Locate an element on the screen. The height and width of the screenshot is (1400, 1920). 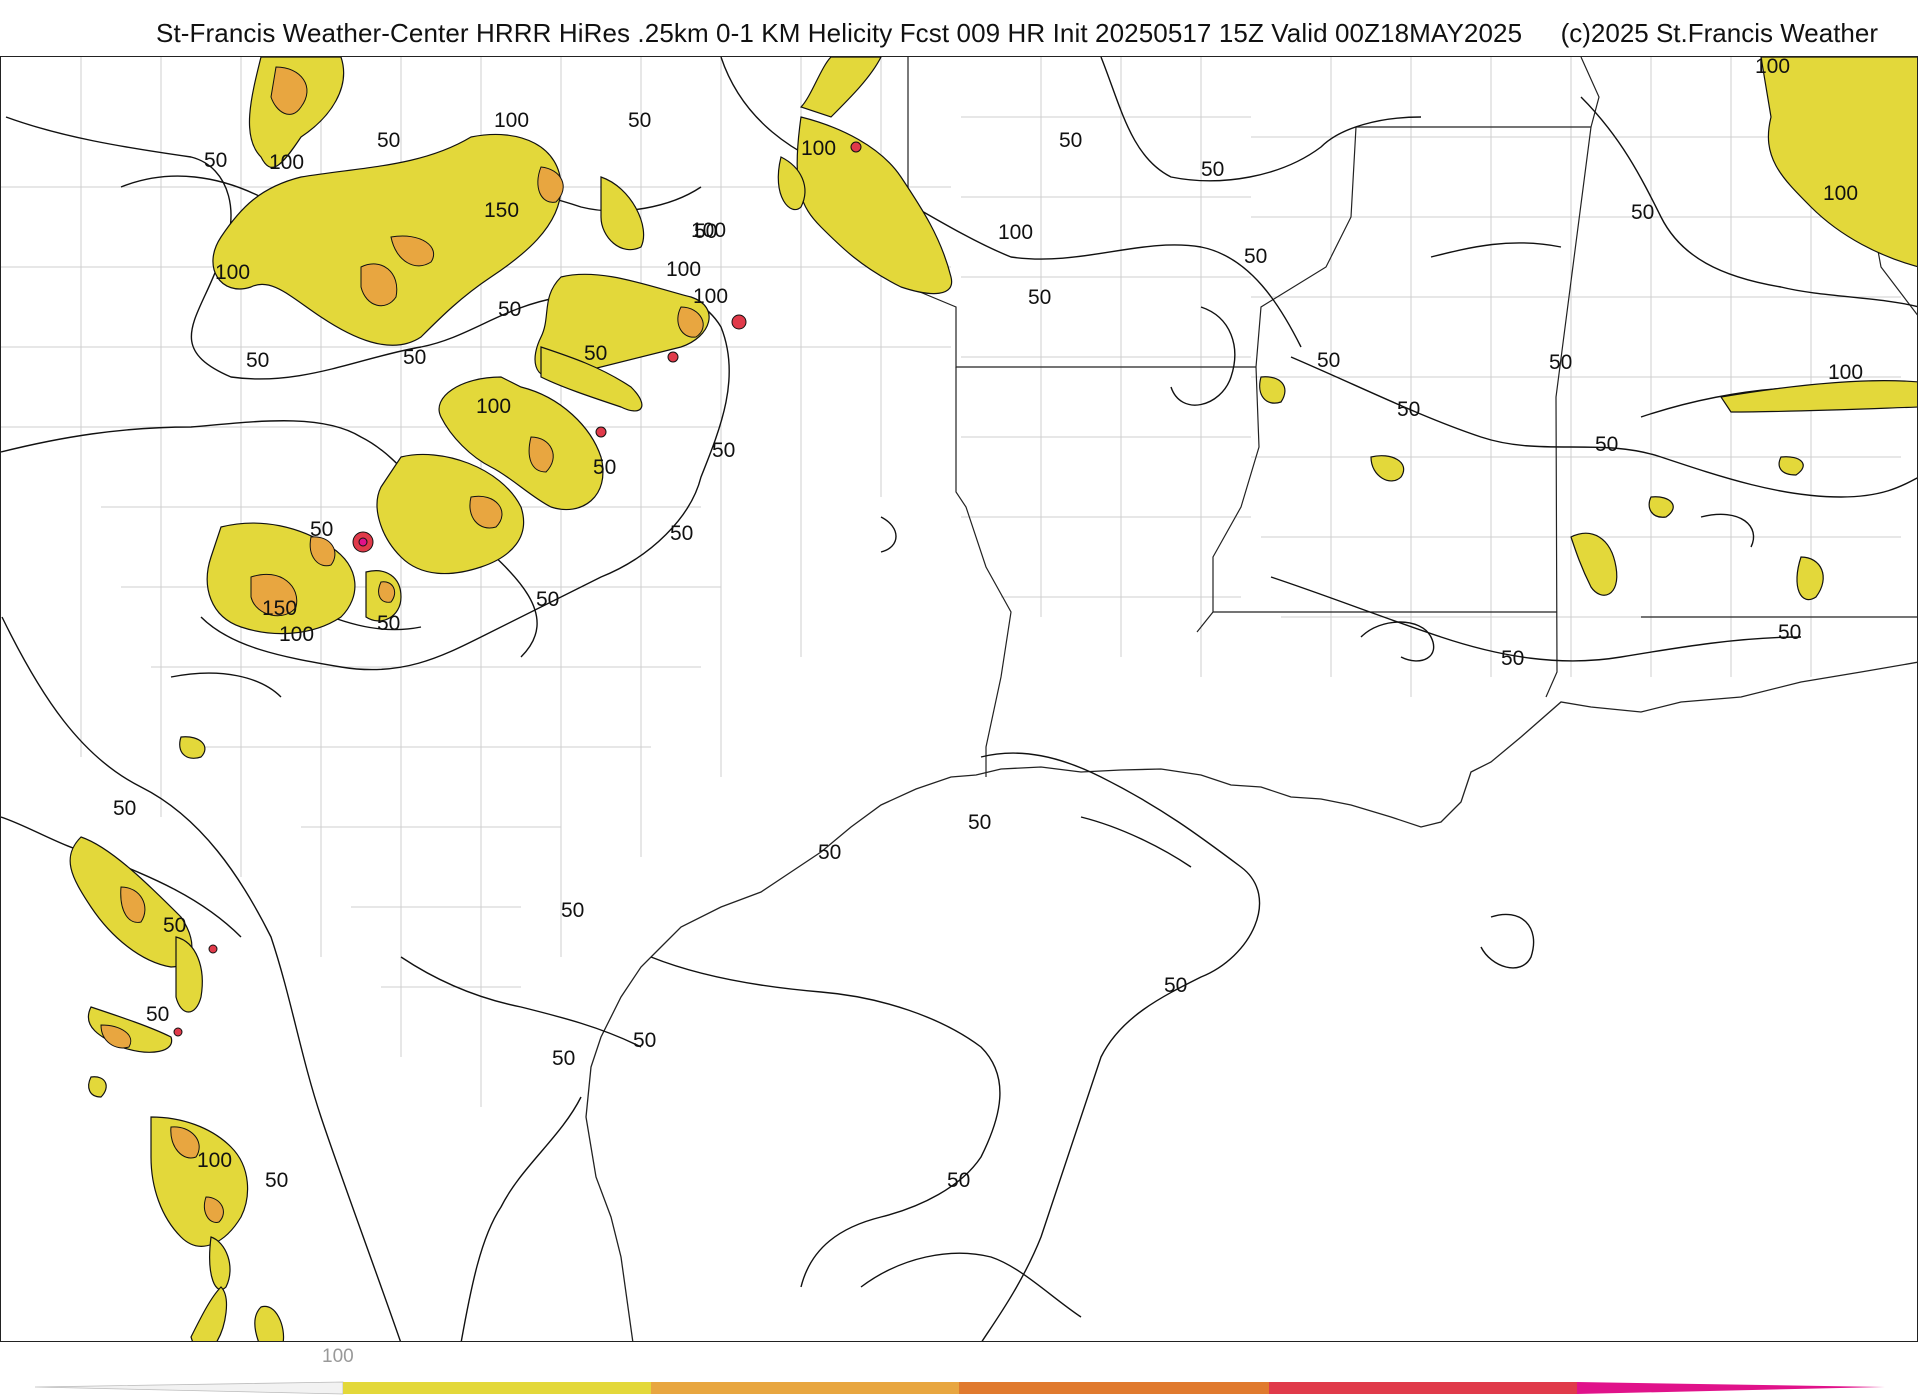
colorbar-high-triangle is located at coordinates (1731, 1388).